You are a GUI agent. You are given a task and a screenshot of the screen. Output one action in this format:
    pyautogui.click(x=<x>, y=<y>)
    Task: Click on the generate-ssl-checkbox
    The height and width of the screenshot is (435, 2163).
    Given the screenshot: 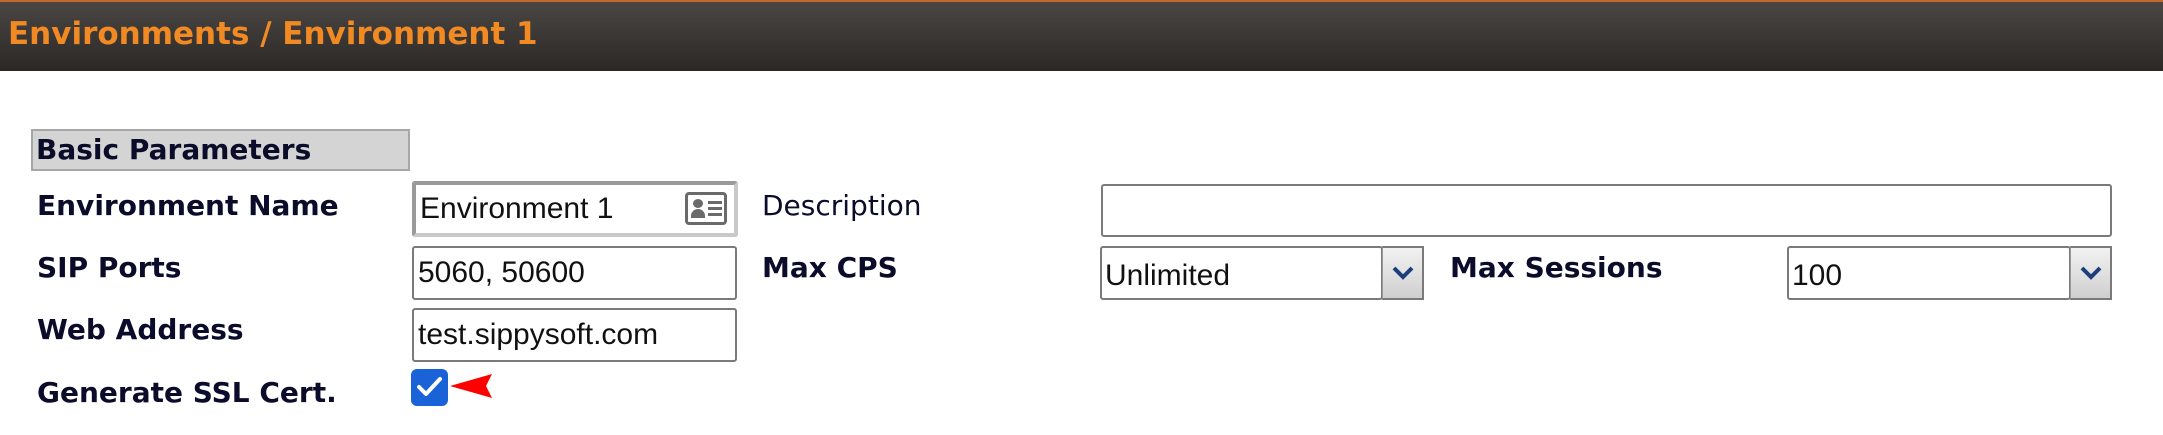 What is the action you would take?
    pyautogui.click(x=429, y=387)
    